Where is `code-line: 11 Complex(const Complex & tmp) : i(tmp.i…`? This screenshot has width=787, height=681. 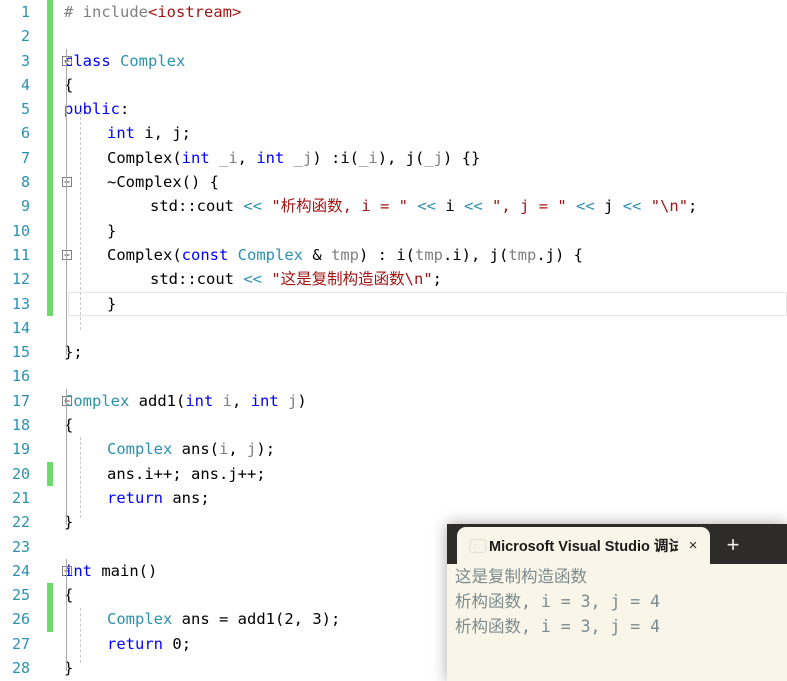 code-line: 11 Complex(const Complex & tmp) : i(tmp.i… is located at coordinates (393, 255).